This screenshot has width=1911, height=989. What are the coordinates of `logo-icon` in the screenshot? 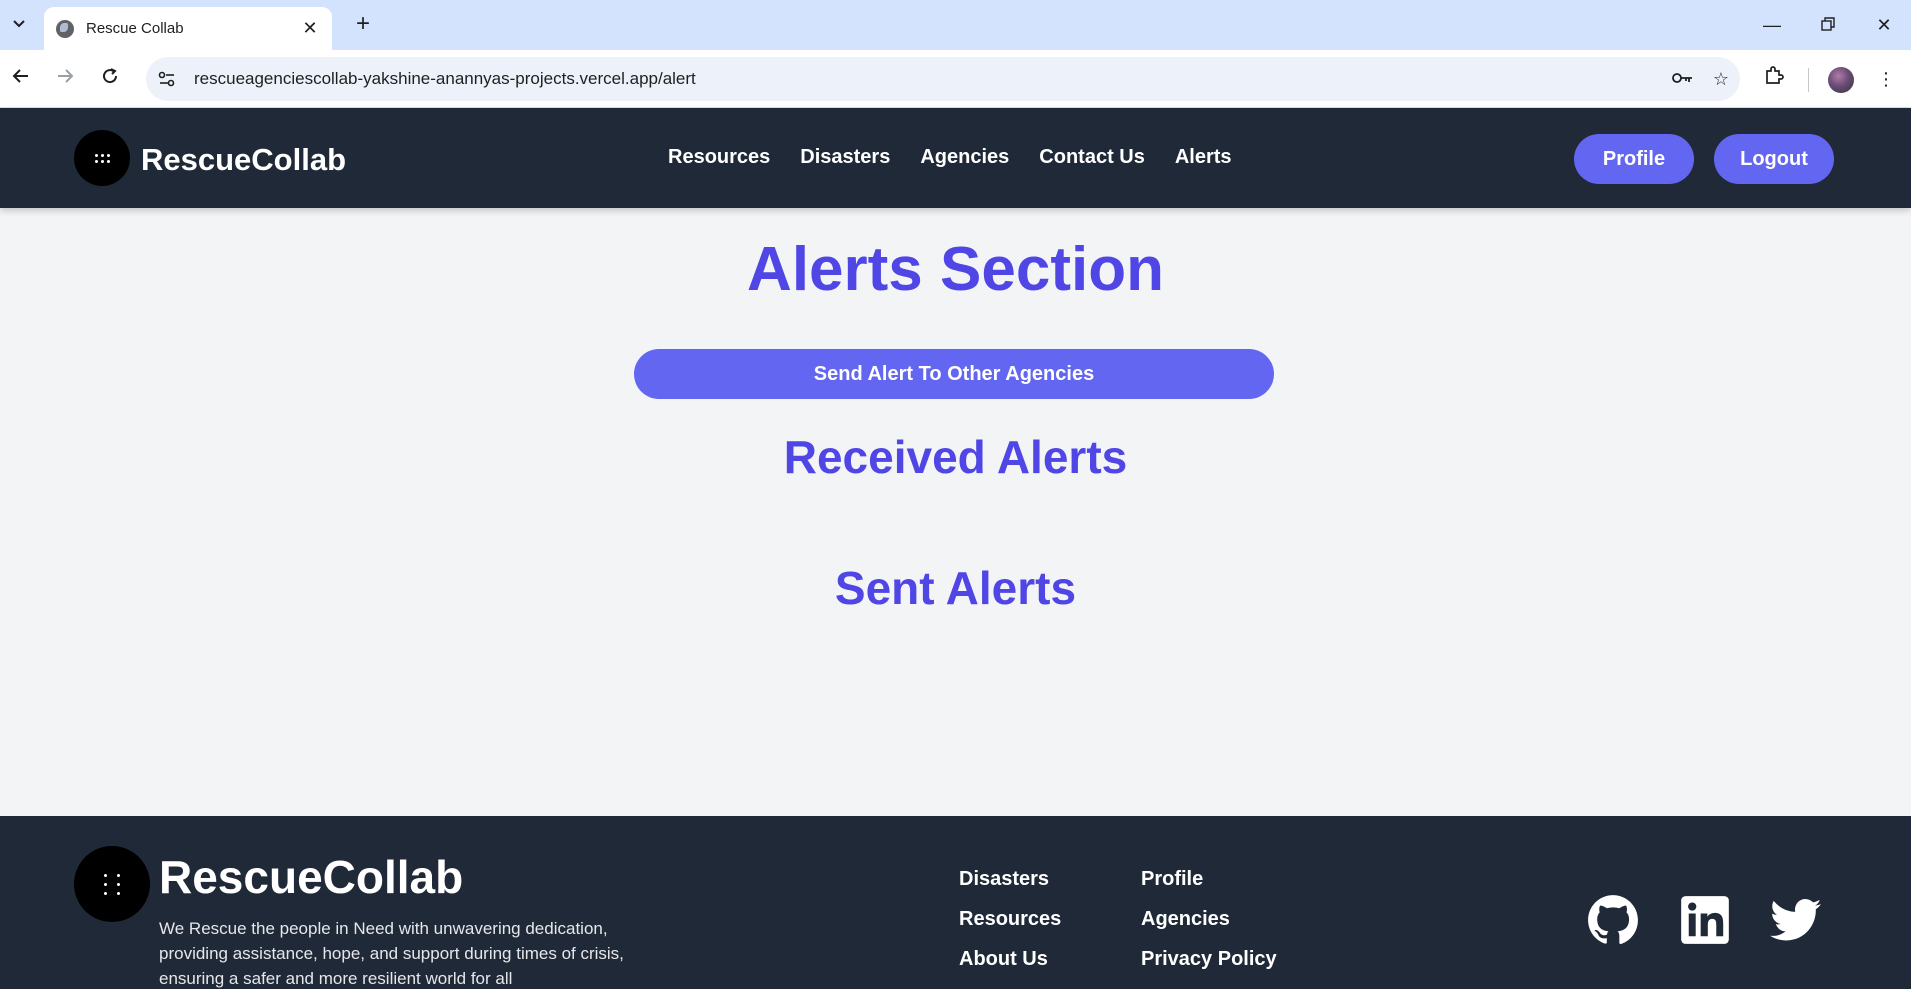 It's located at (102, 158).